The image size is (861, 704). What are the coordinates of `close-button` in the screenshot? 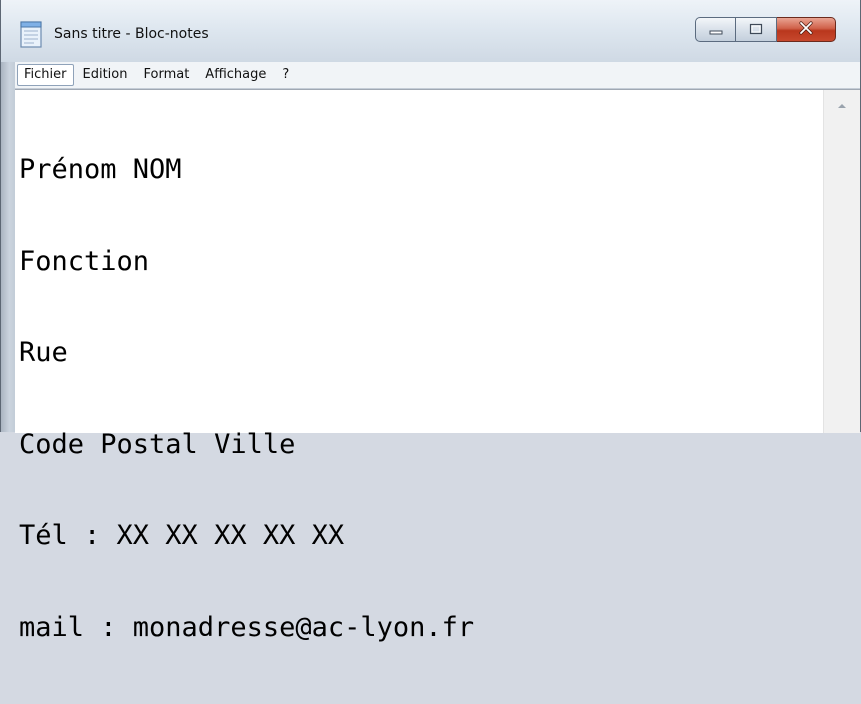 It's located at (806, 29).